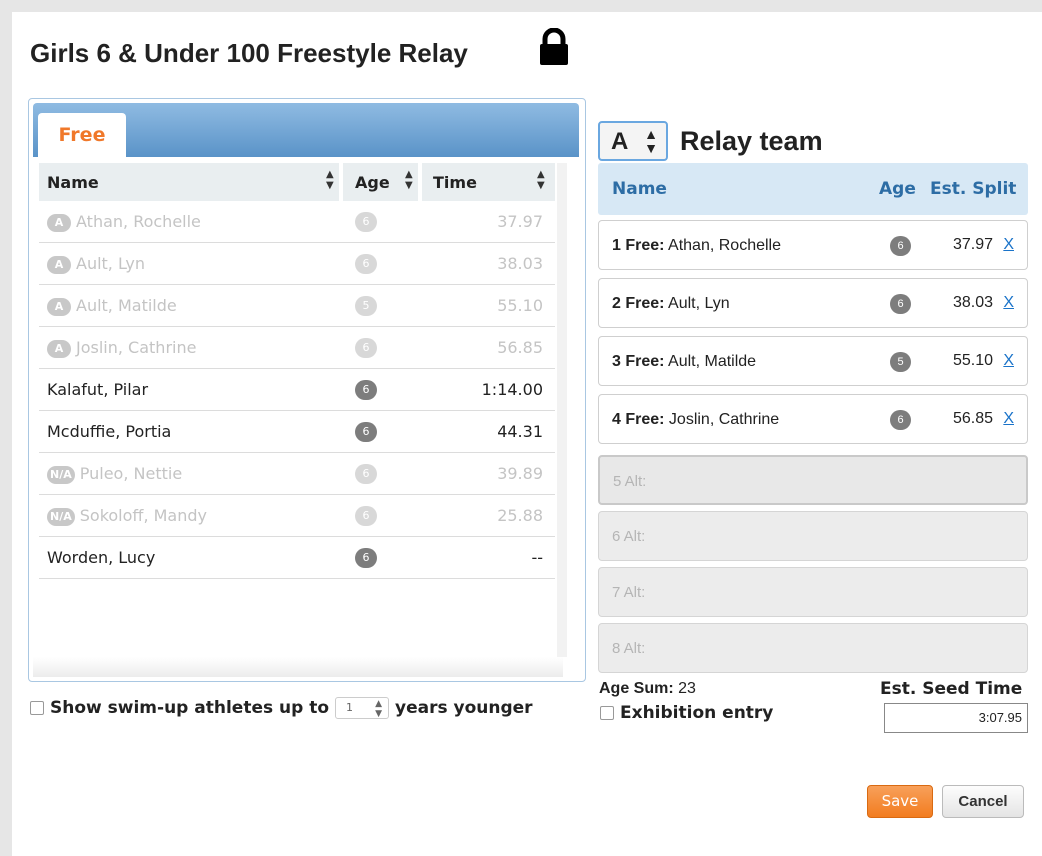  Describe the element at coordinates (813, 303) in the screenshot. I see `relay-leg-row: 2 Free: Ault, Lyn 6 38.03 X` at that location.